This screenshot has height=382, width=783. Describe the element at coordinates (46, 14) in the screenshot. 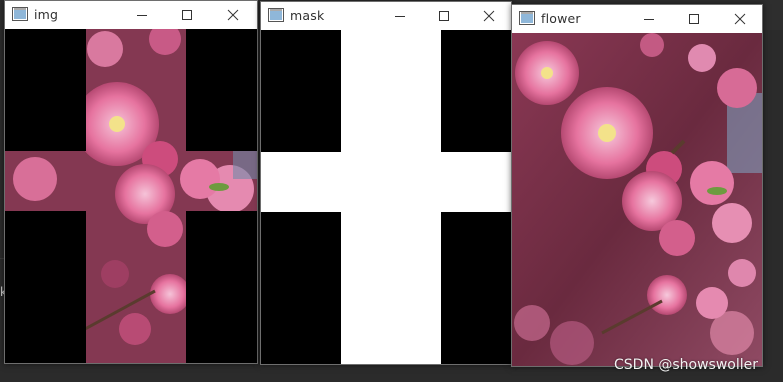

I see `window-title: img` at that location.